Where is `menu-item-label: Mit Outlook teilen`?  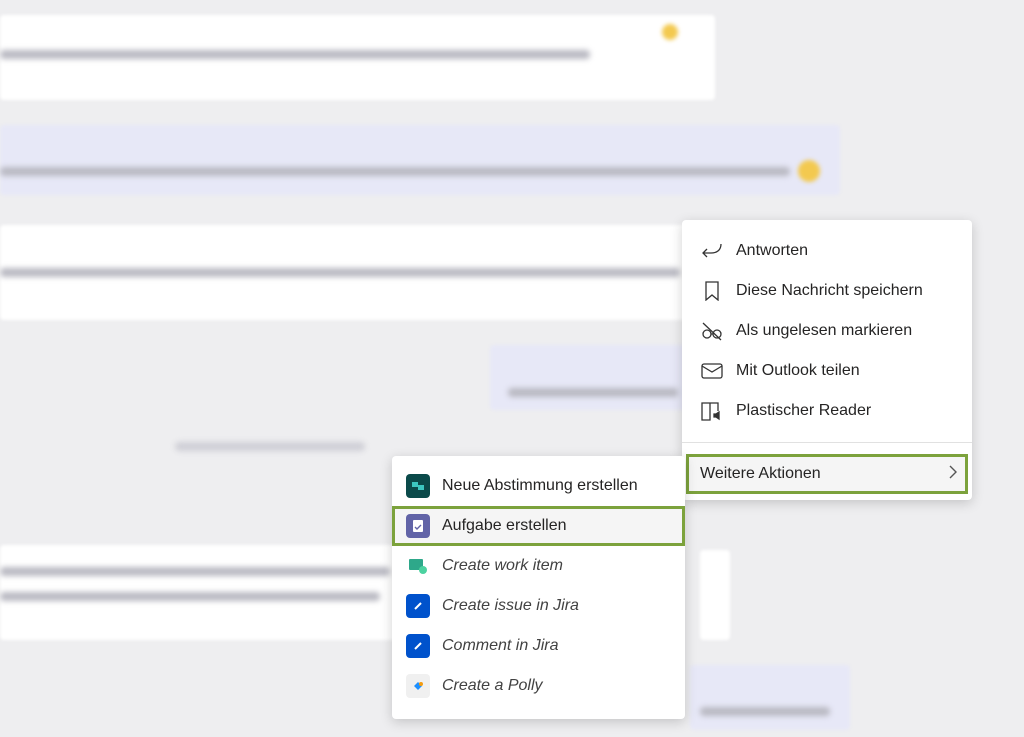 menu-item-label: Mit Outlook teilen is located at coordinates (798, 370).